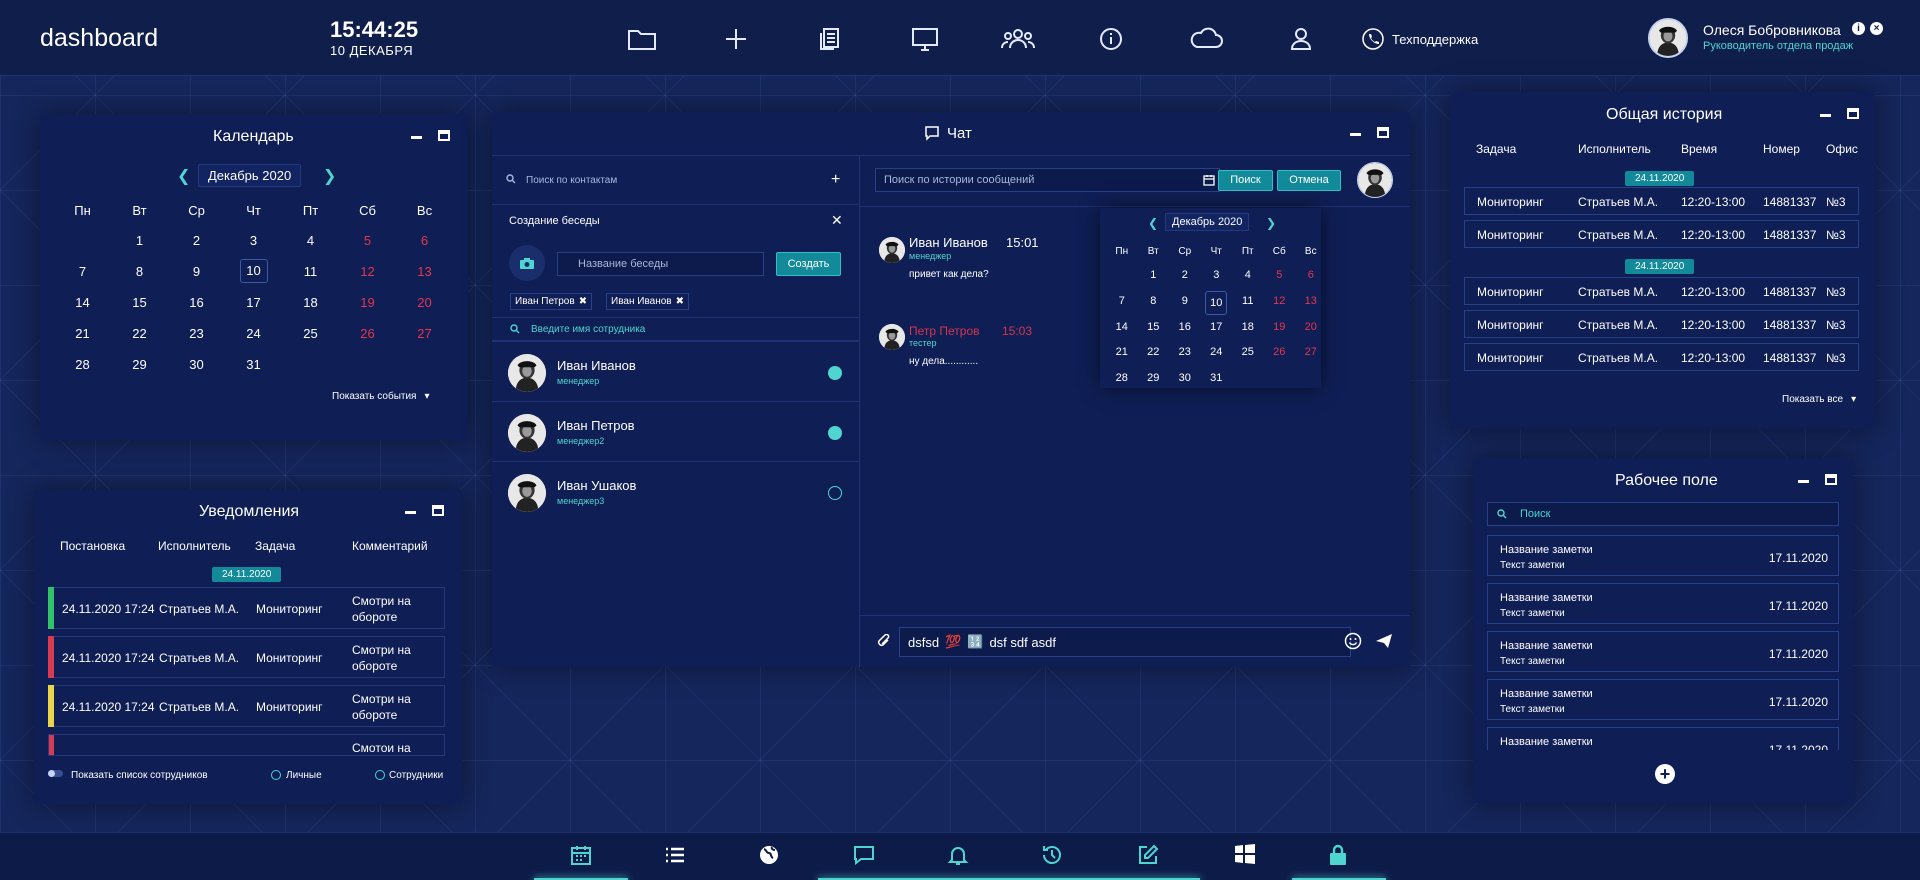 The height and width of the screenshot is (880, 1920). I want to click on chat-icon, so click(865, 856).